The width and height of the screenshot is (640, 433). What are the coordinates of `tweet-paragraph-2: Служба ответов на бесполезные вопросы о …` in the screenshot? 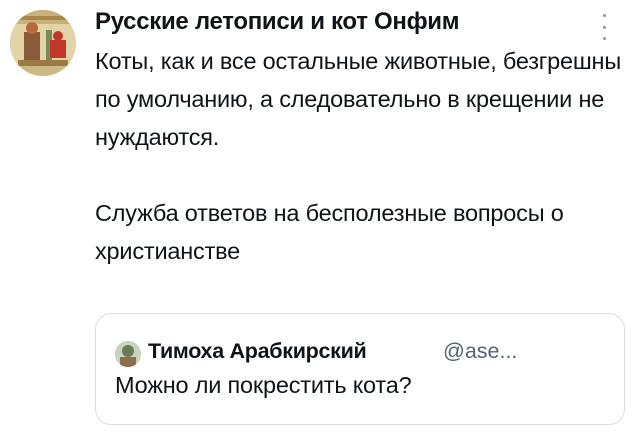 It's located at (329, 232).